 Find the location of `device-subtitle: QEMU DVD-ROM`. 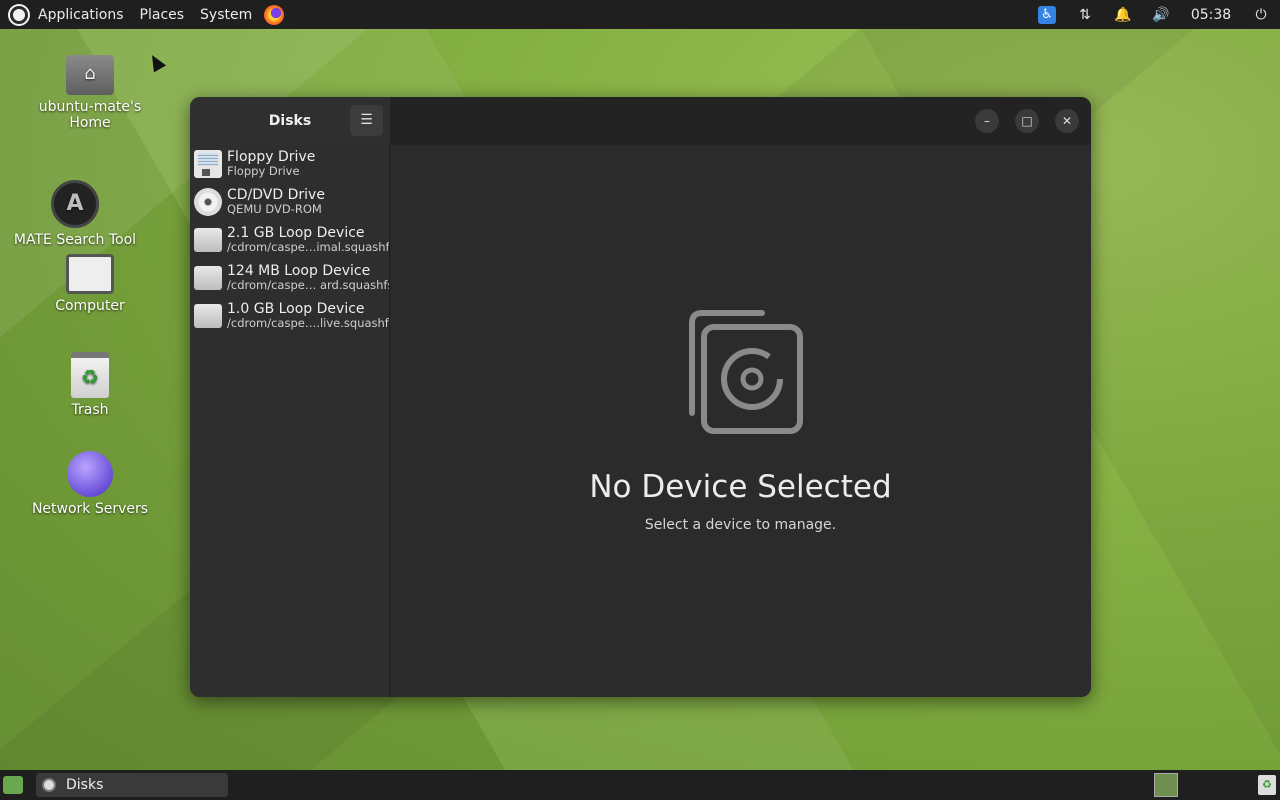

device-subtitle: QEMU DVD-ROM is located at coordinates (274, 209).